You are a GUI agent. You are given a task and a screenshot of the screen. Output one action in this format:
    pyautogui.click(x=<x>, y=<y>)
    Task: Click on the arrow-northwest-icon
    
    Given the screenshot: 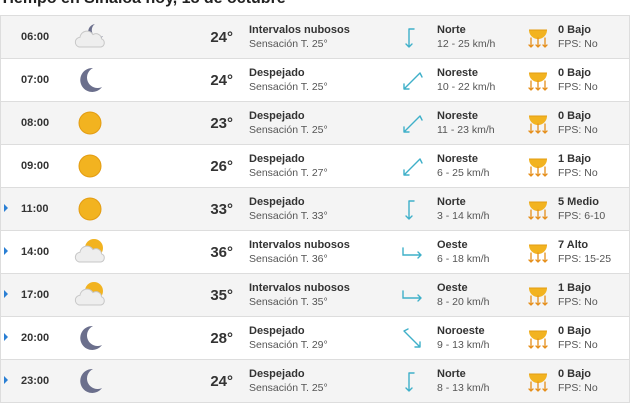 What is the action you would take?
    pyautogui.click(x=412, y=339)
    